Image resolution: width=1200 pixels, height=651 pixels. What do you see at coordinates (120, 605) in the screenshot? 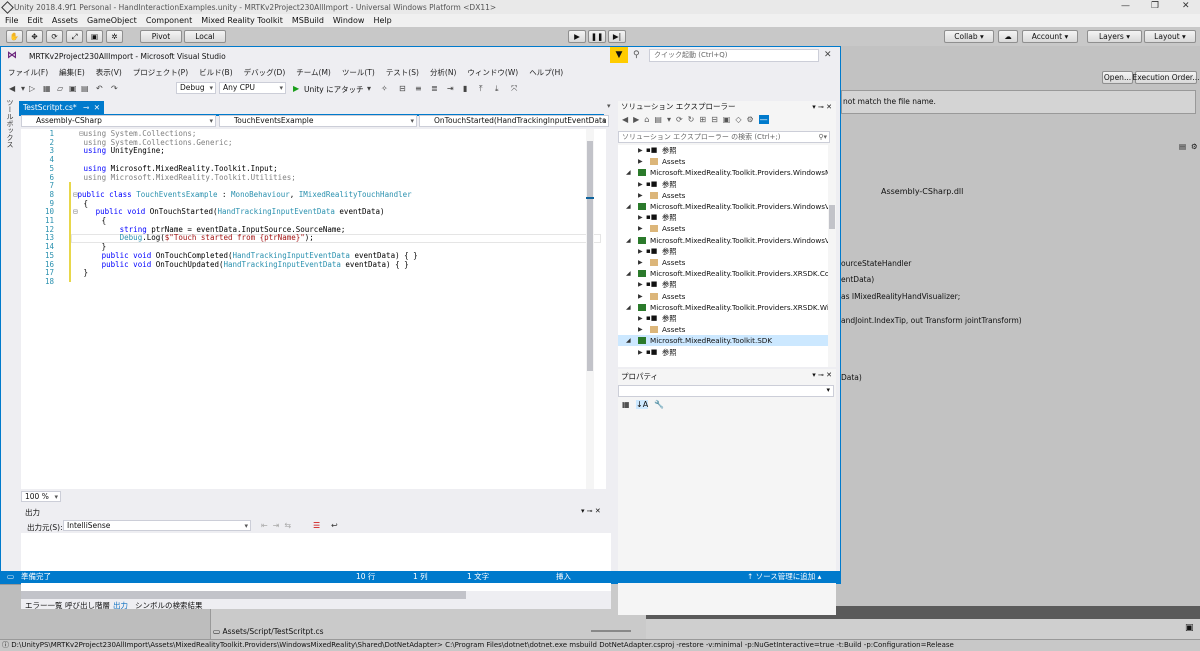
I see `tab-output: 出力` at bounding box center [120, 605].